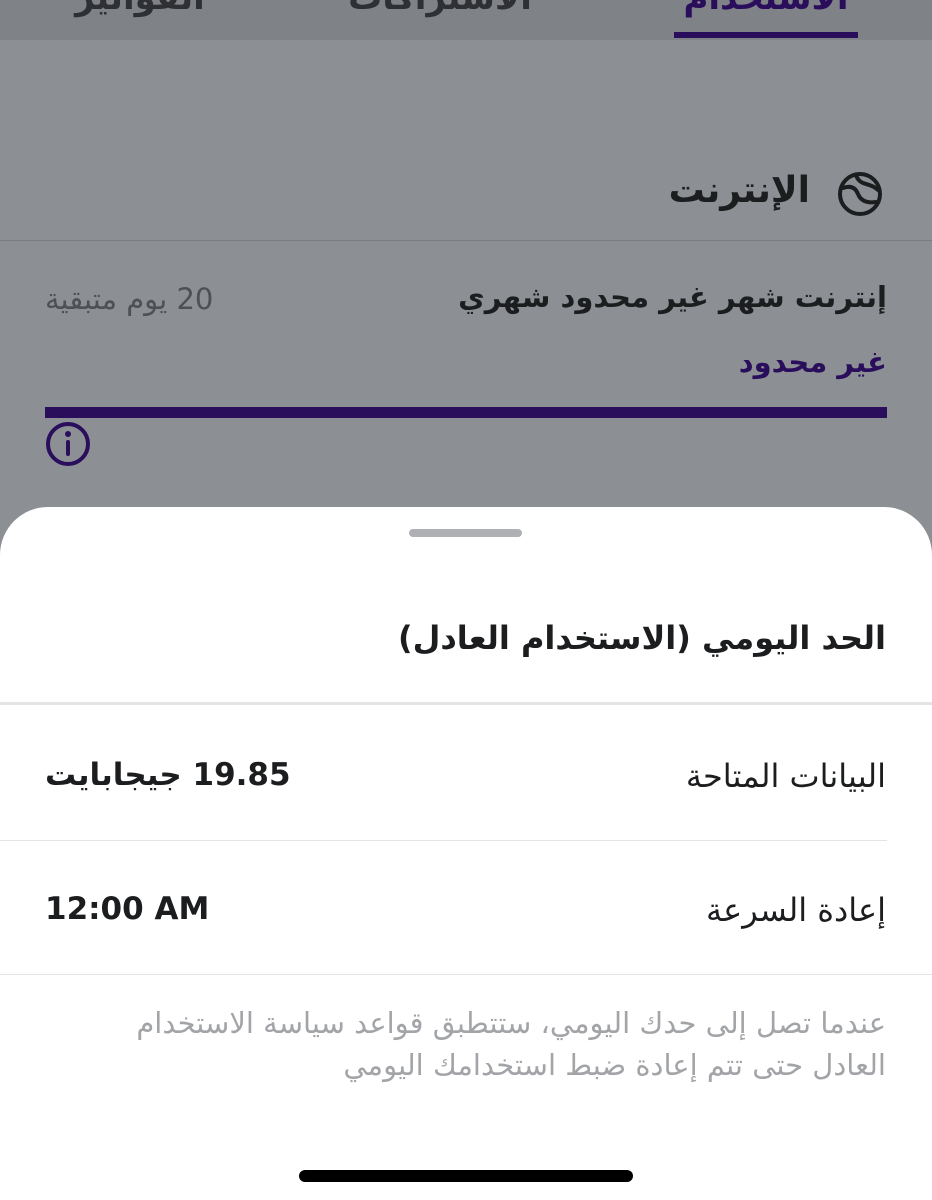 Image resolution: width=932 pixels, height=1200 pixels. What do you see at coordinates (168, 775) in the screenshot?
I see `available-data-value: 19.85 جيجابايت` at bounding box center [168, 775].